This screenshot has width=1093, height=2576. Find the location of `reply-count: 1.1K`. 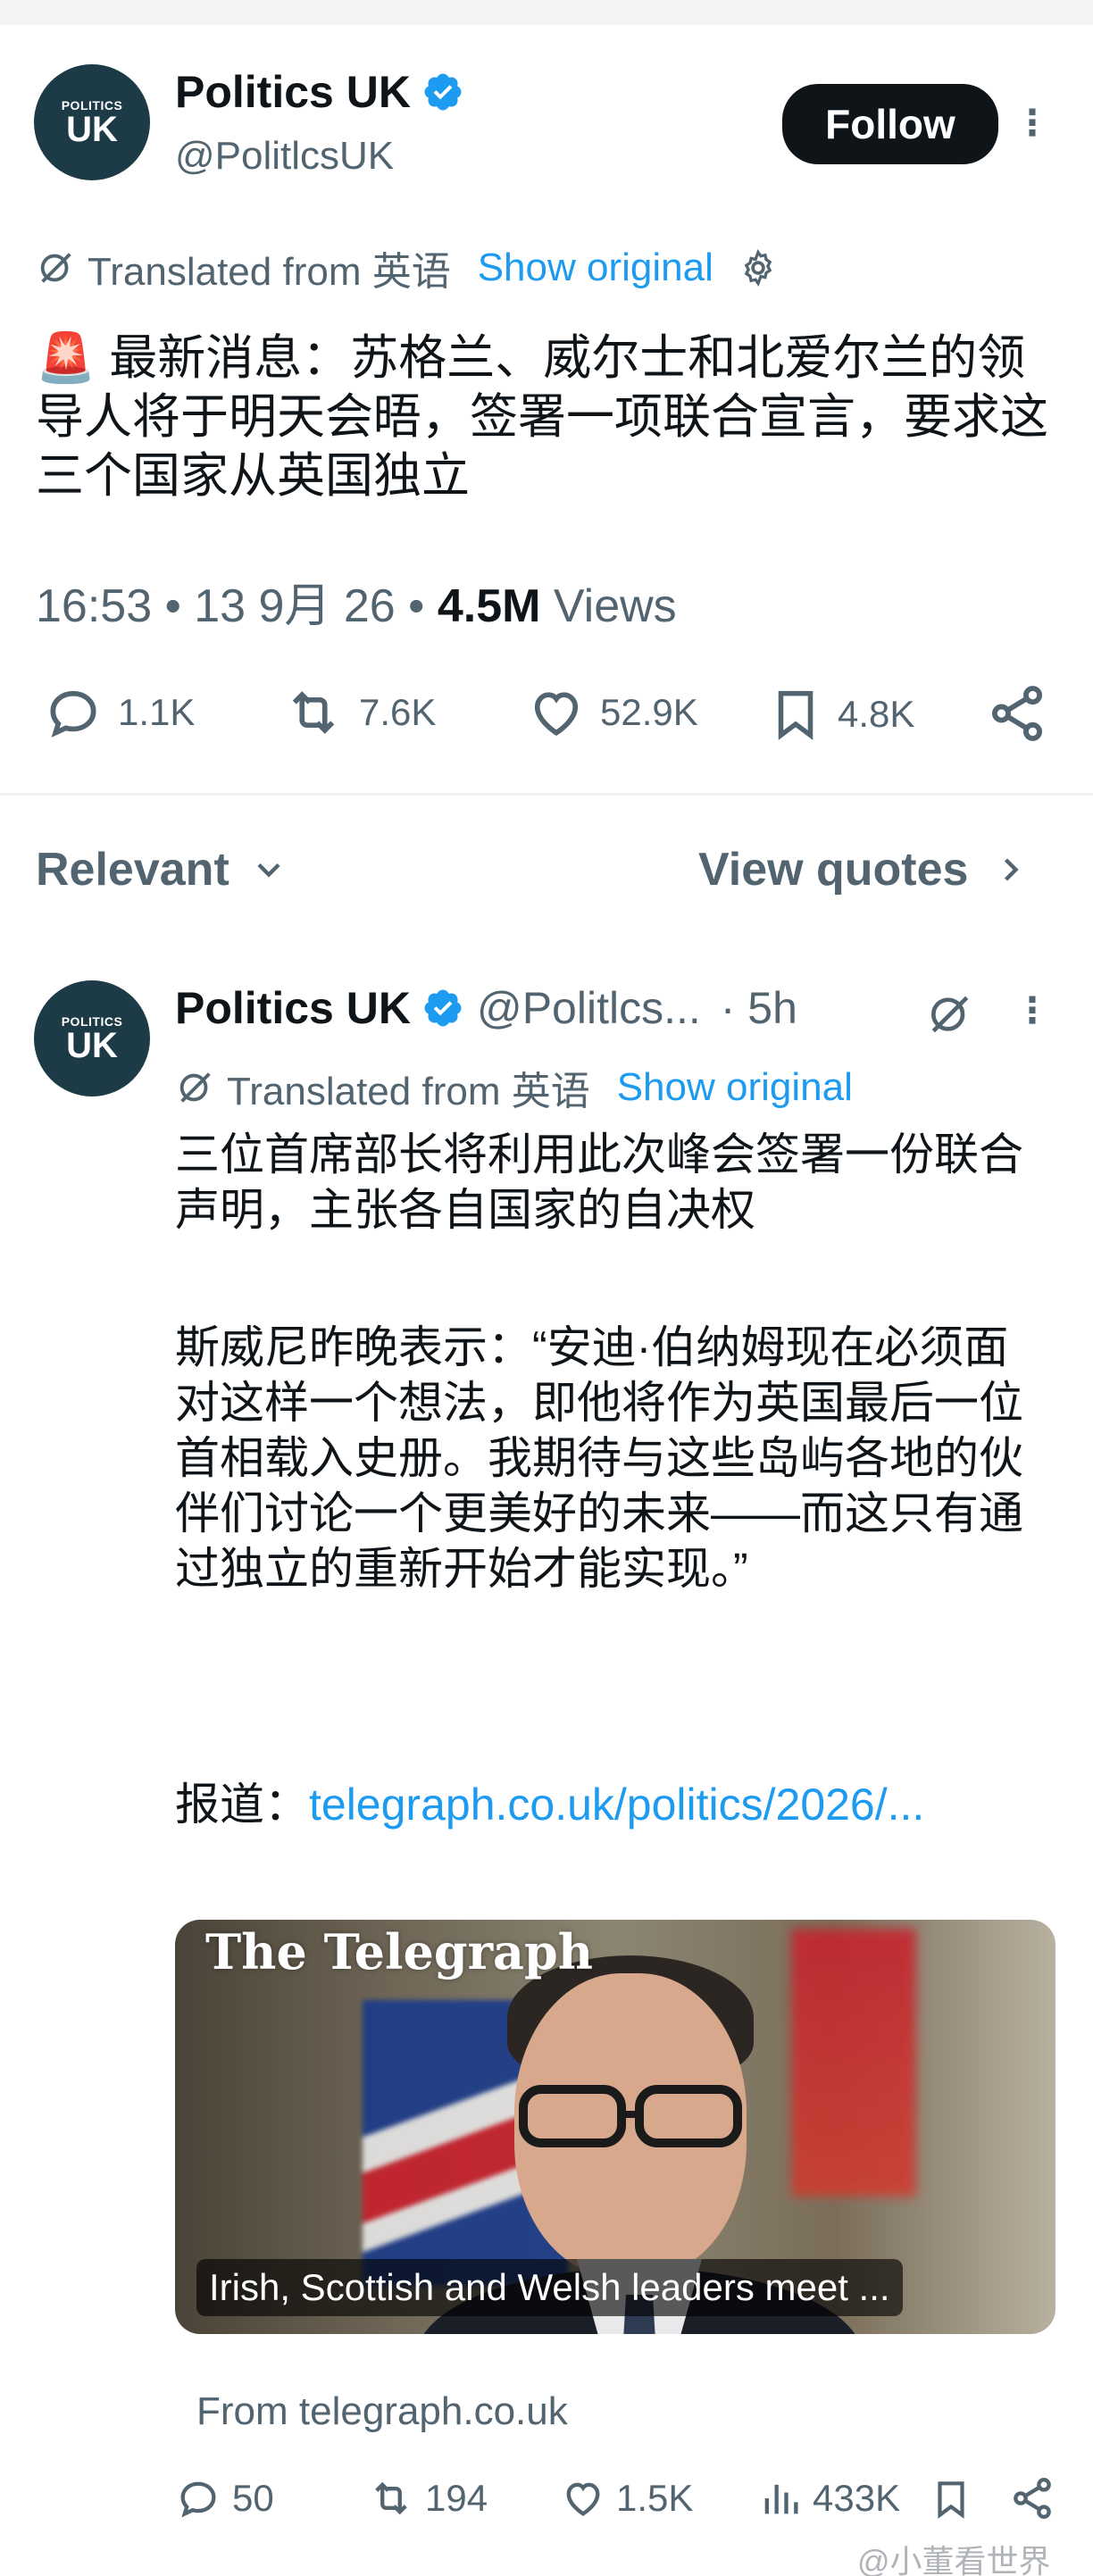

reply-count: 1.1K is located at coordinates (157, 712).